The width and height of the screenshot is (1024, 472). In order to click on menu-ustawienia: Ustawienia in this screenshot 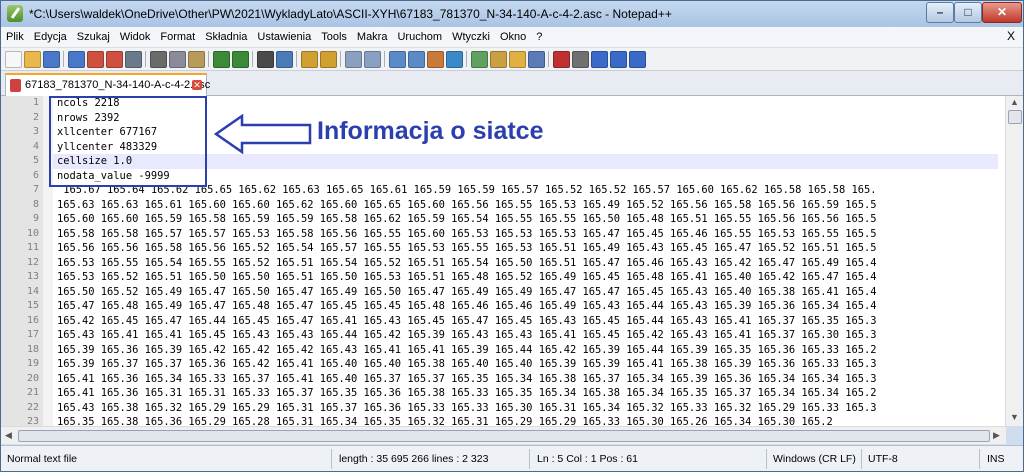, I will do `click(284, 36)`.